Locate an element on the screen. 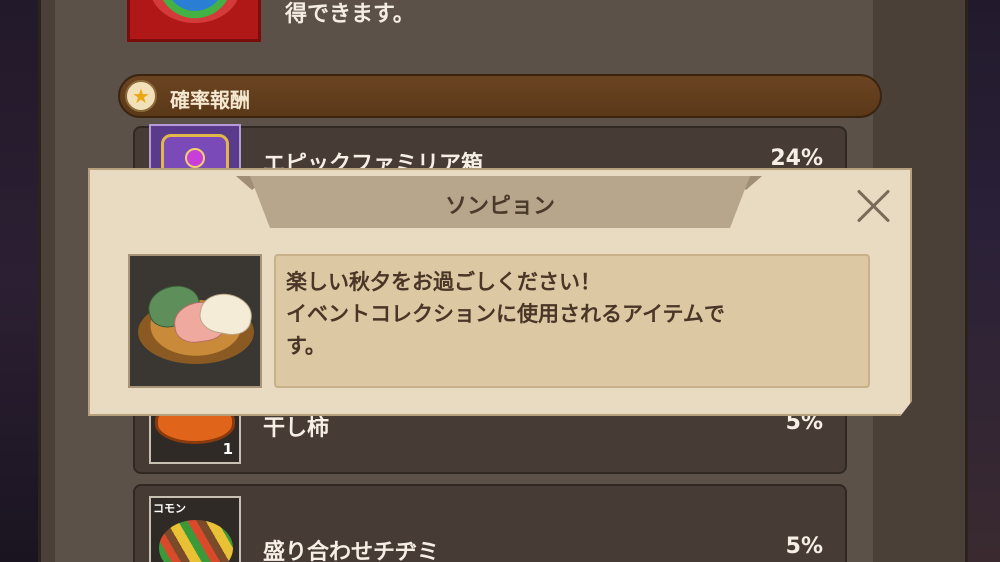 The height and width of the screenshot is (562, 1000). section-header: ★ 確率報酬 is located at coordinates (500, 96).